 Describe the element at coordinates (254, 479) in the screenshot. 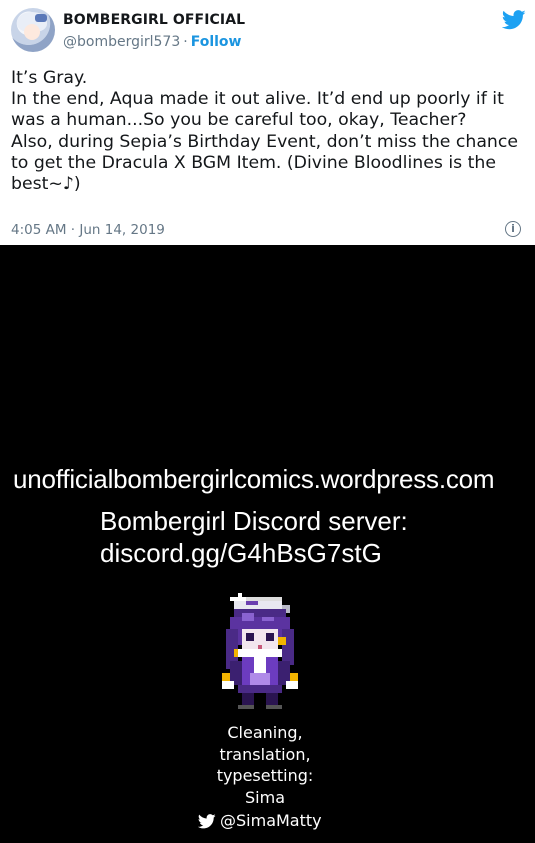

I see `site-url: unofficialbombergirlcomics.wordpress.com` at that location.